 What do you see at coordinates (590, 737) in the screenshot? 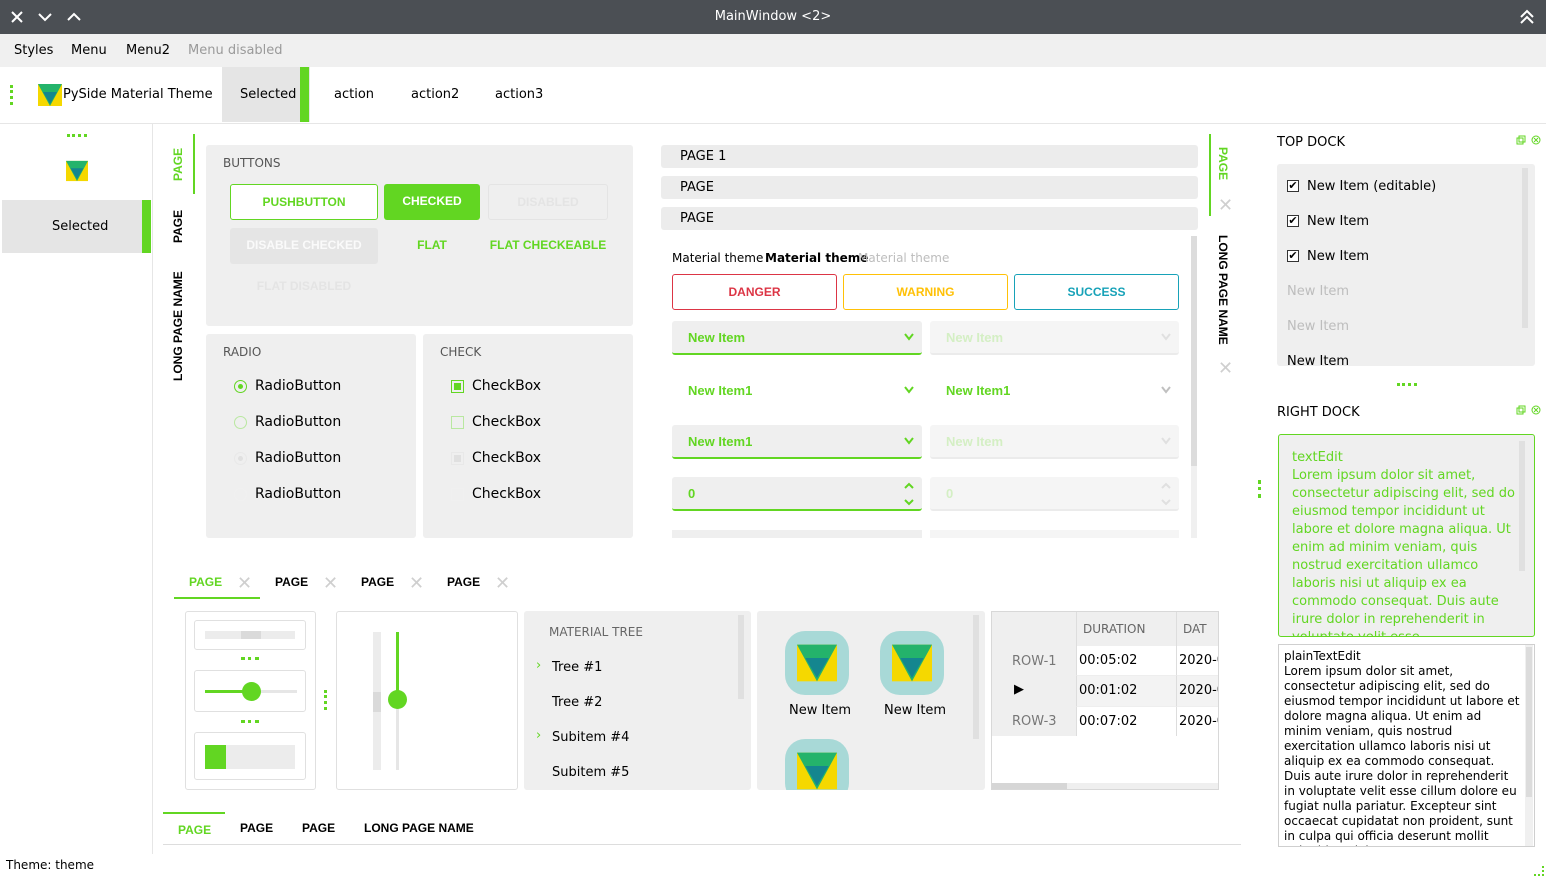
I see `tree-item: Subitem #4` at bounding box center [590, 737].